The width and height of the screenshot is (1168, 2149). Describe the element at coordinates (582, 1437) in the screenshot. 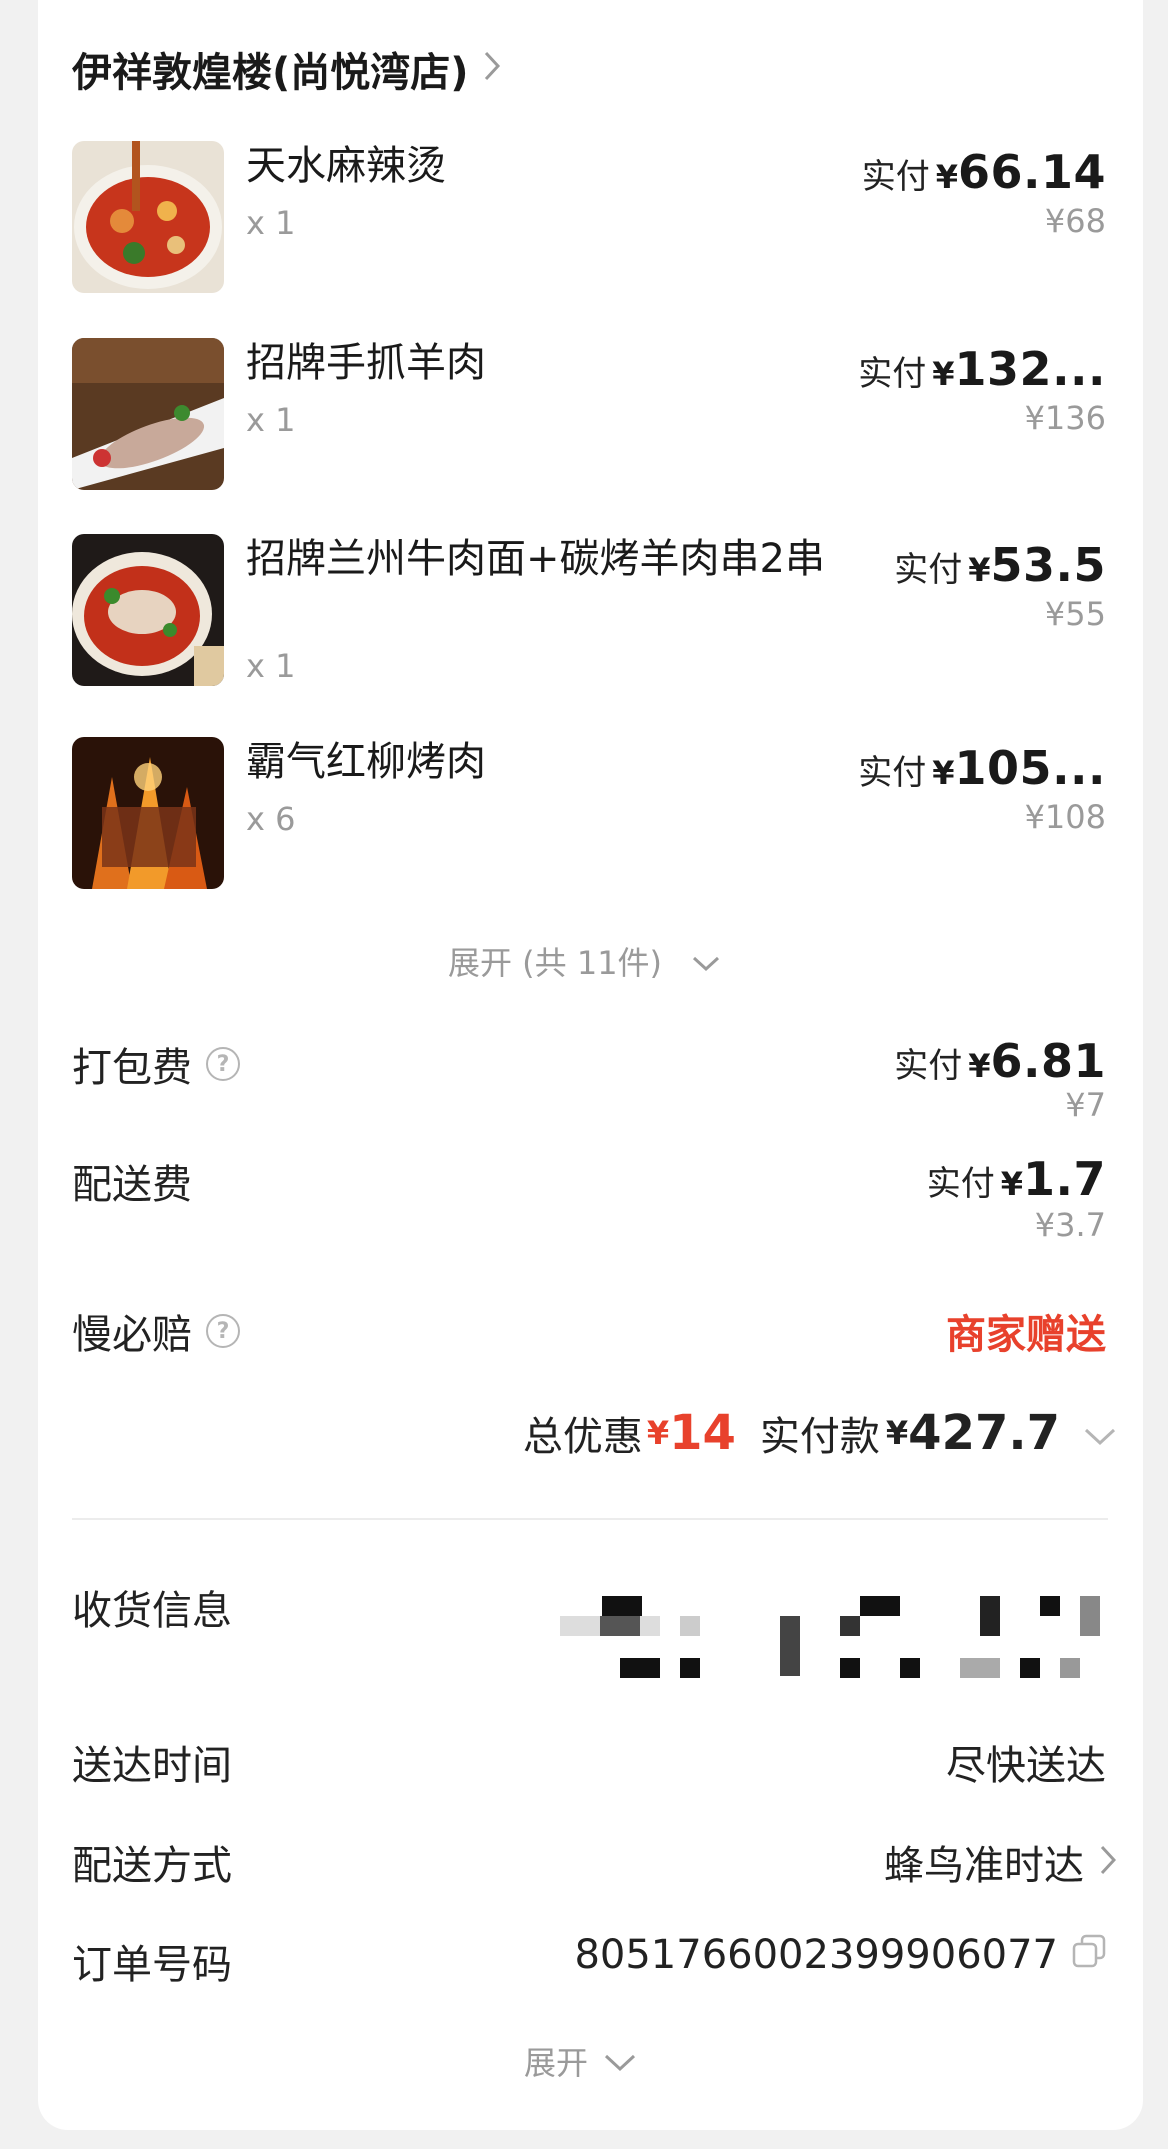

I see `discount-label: 总优惠` at that location.